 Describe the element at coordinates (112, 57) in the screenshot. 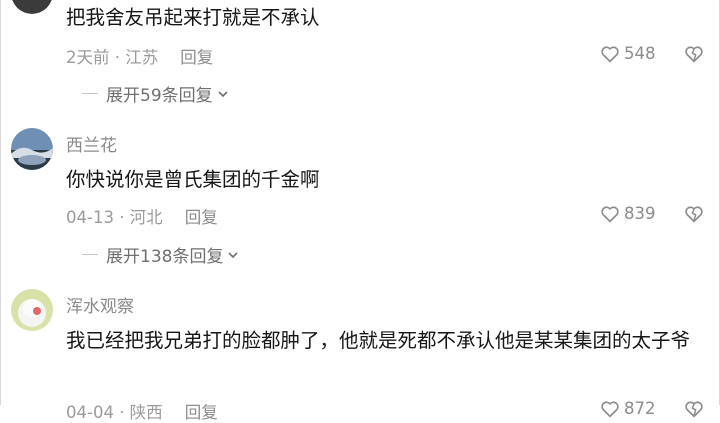

I see `comment-time-location: 2天前 · 江苏` at that location.